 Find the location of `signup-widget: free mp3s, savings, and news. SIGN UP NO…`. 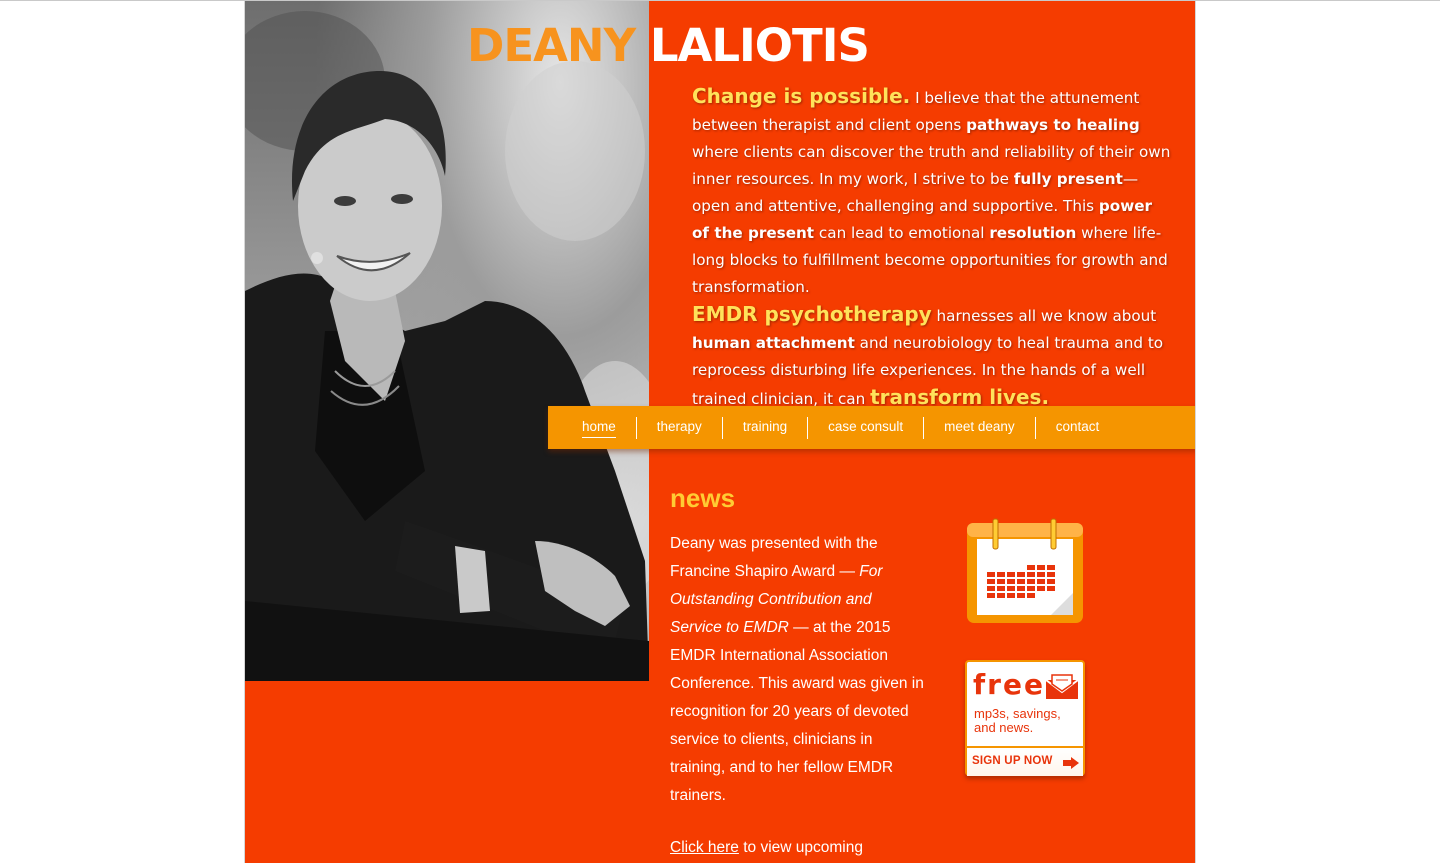

signup-widget: free mp3s, savings, and news. SIGN UP NO… is located at coordinates (1025, 718).